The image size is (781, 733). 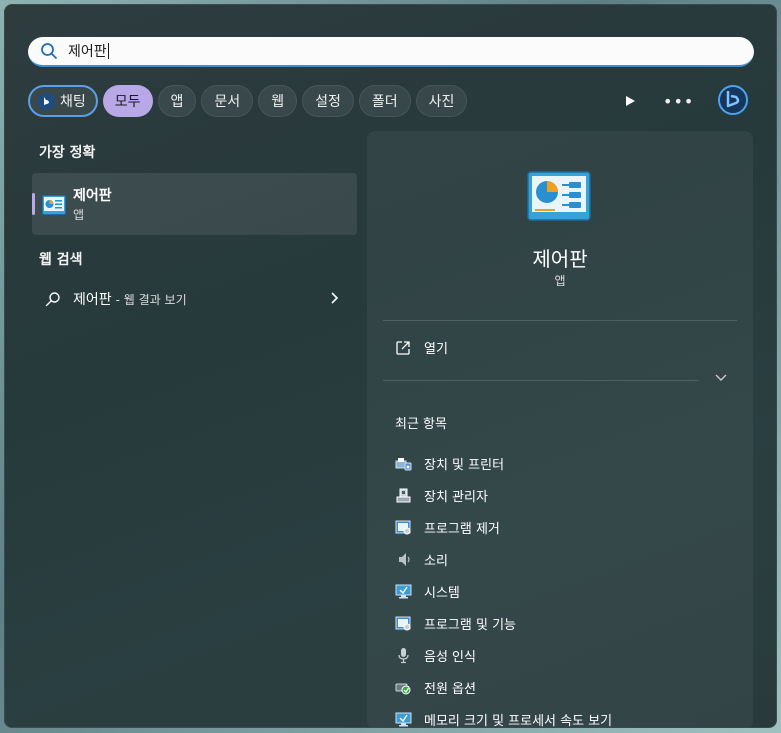 I want to click on filter-photos-label: 사진, so click(x=441, y=102).